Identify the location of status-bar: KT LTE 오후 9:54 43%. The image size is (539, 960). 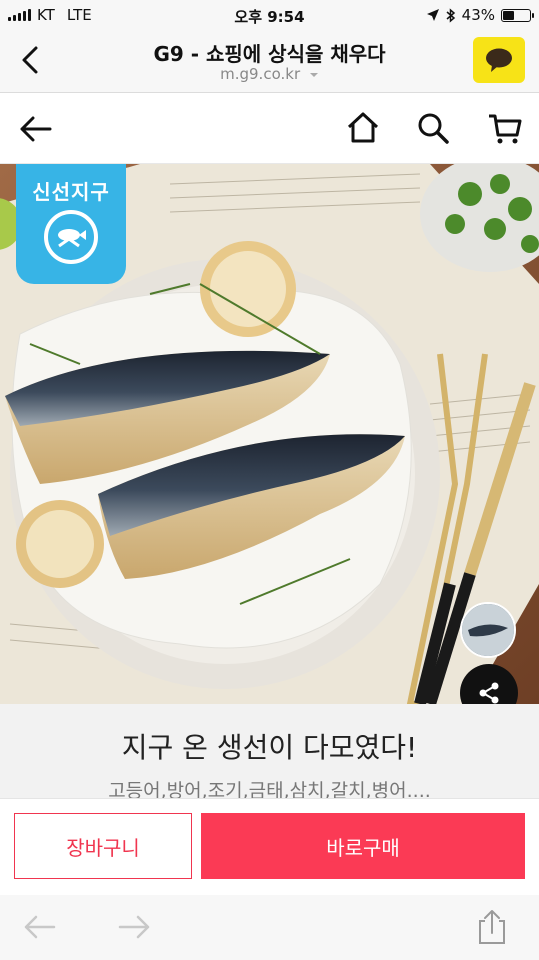
(269, 15).